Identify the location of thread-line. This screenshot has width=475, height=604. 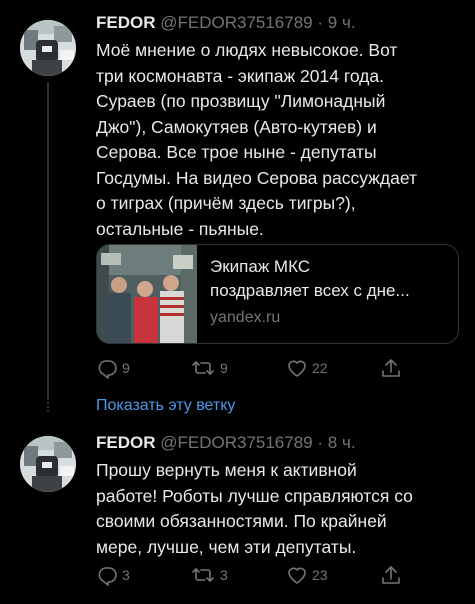
(48, 241).